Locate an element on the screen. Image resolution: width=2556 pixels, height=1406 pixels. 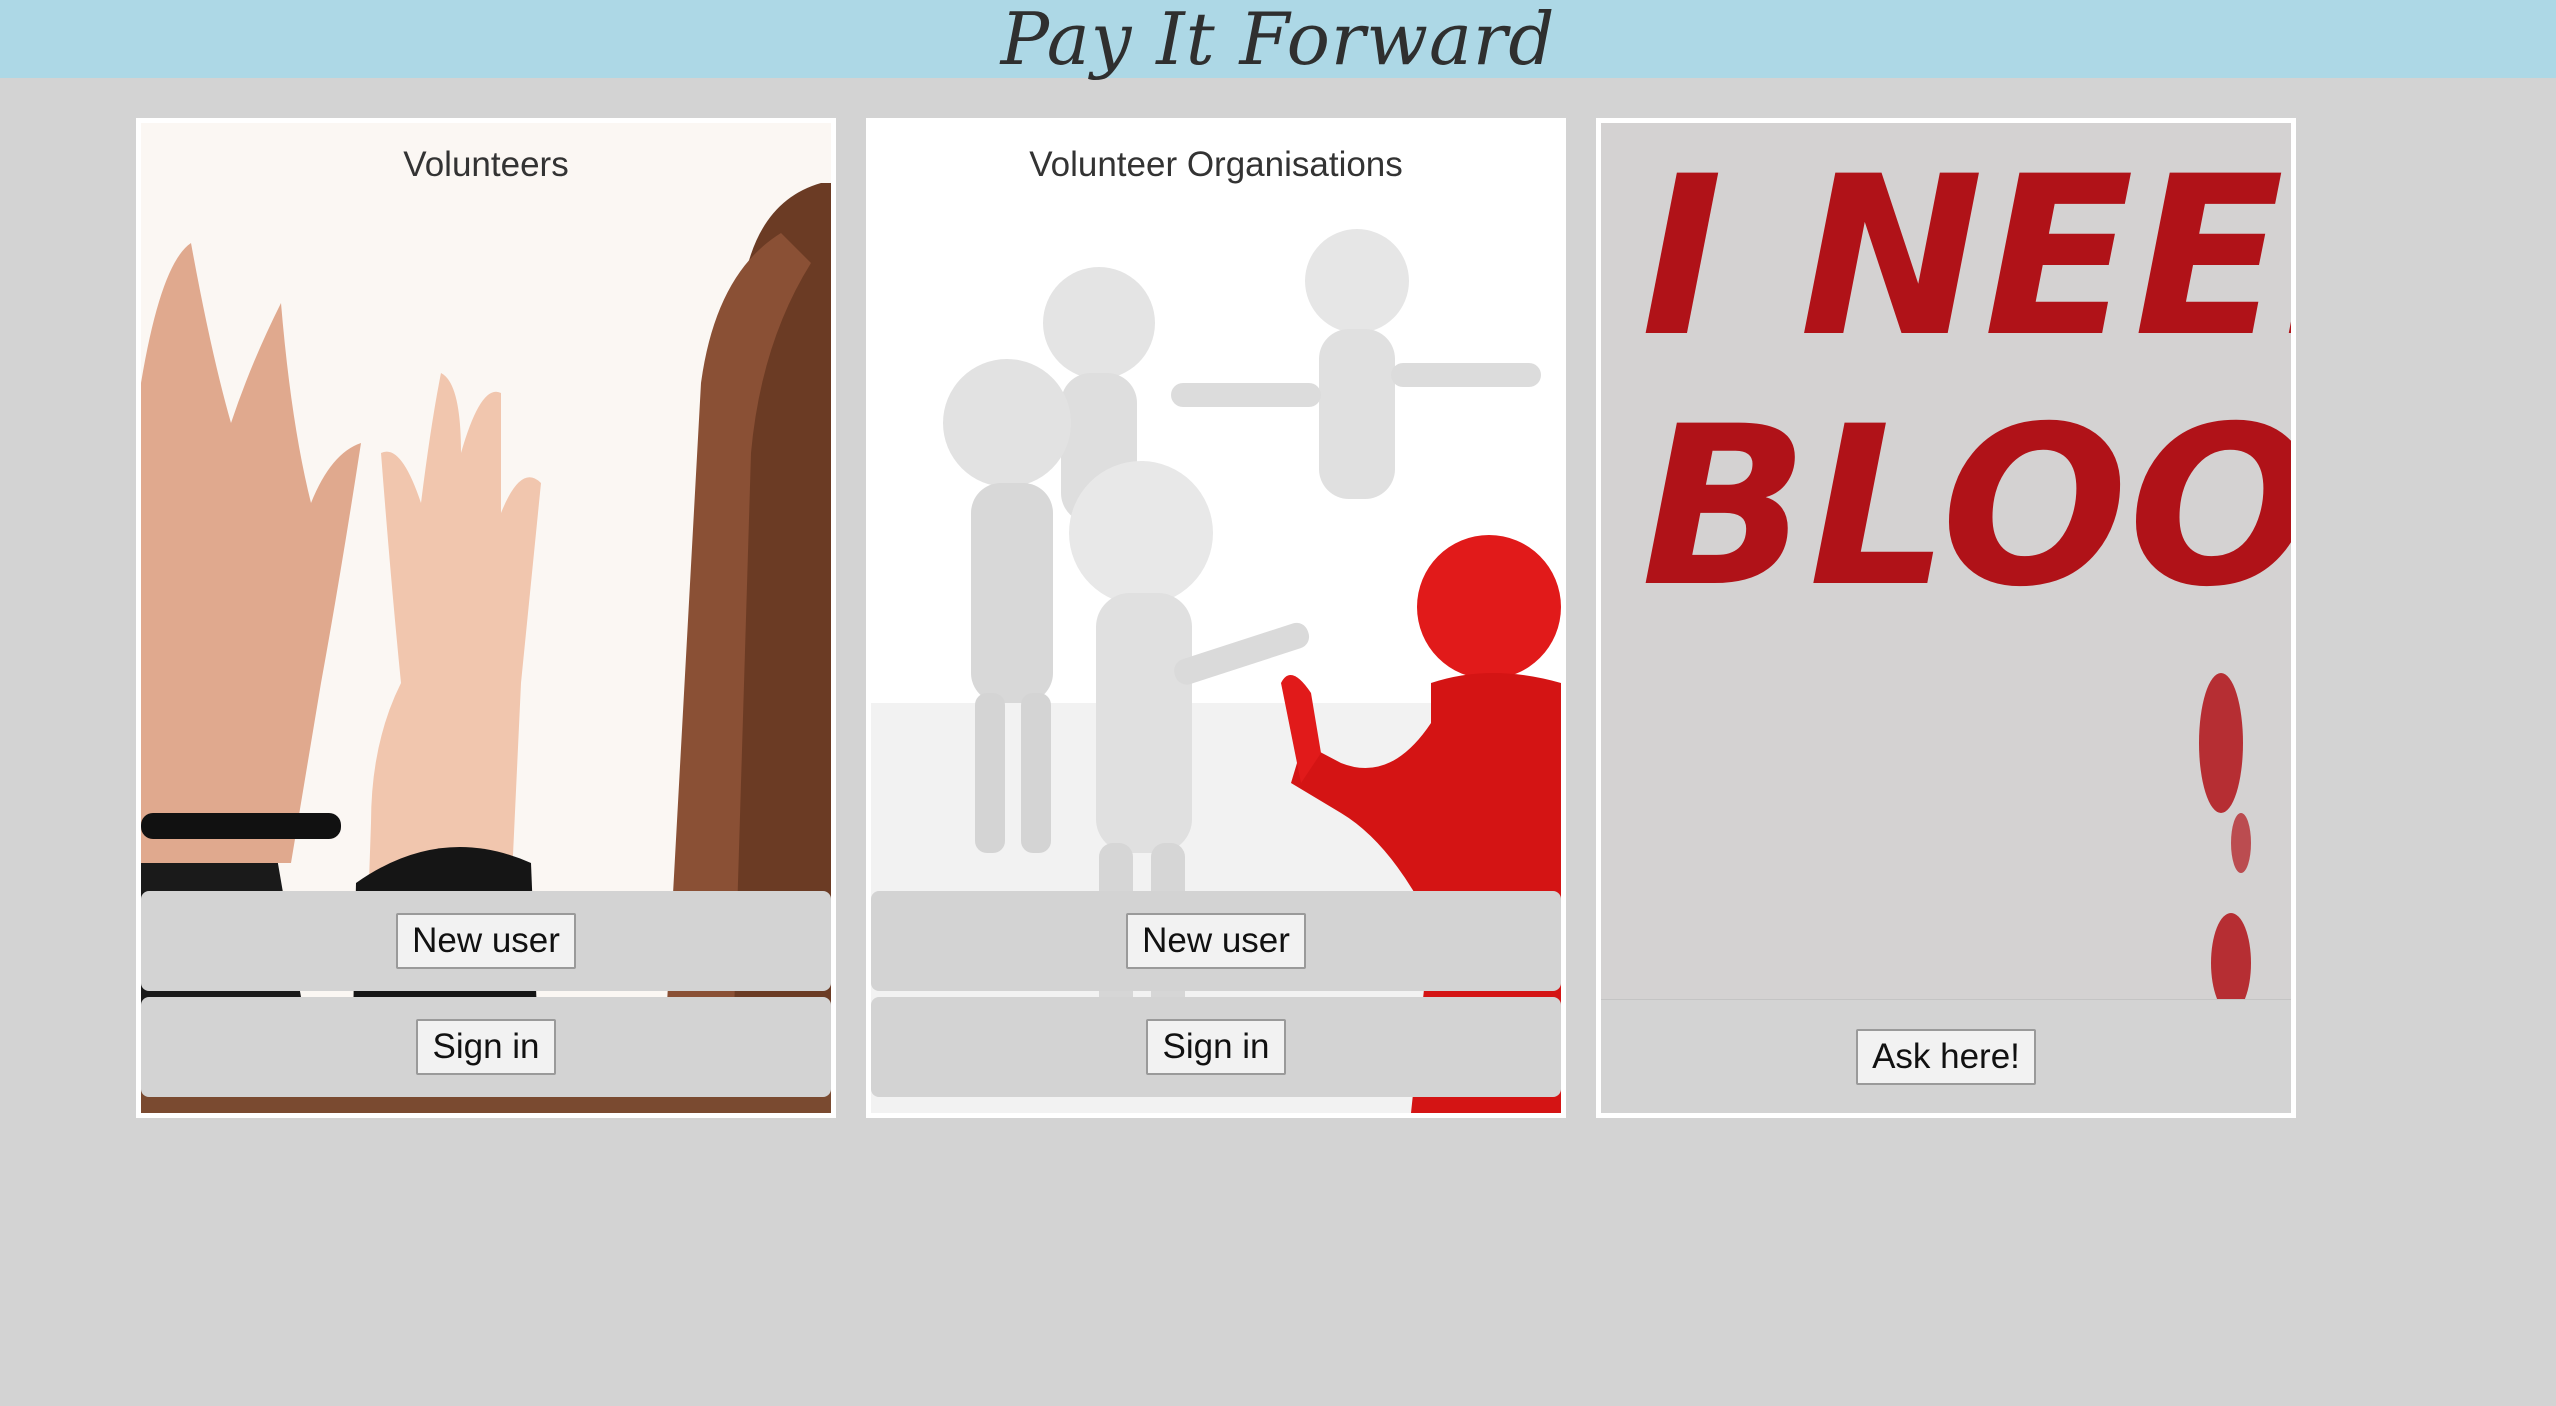
site-header: Pay It Forward is located at coordinates (1278, 39).